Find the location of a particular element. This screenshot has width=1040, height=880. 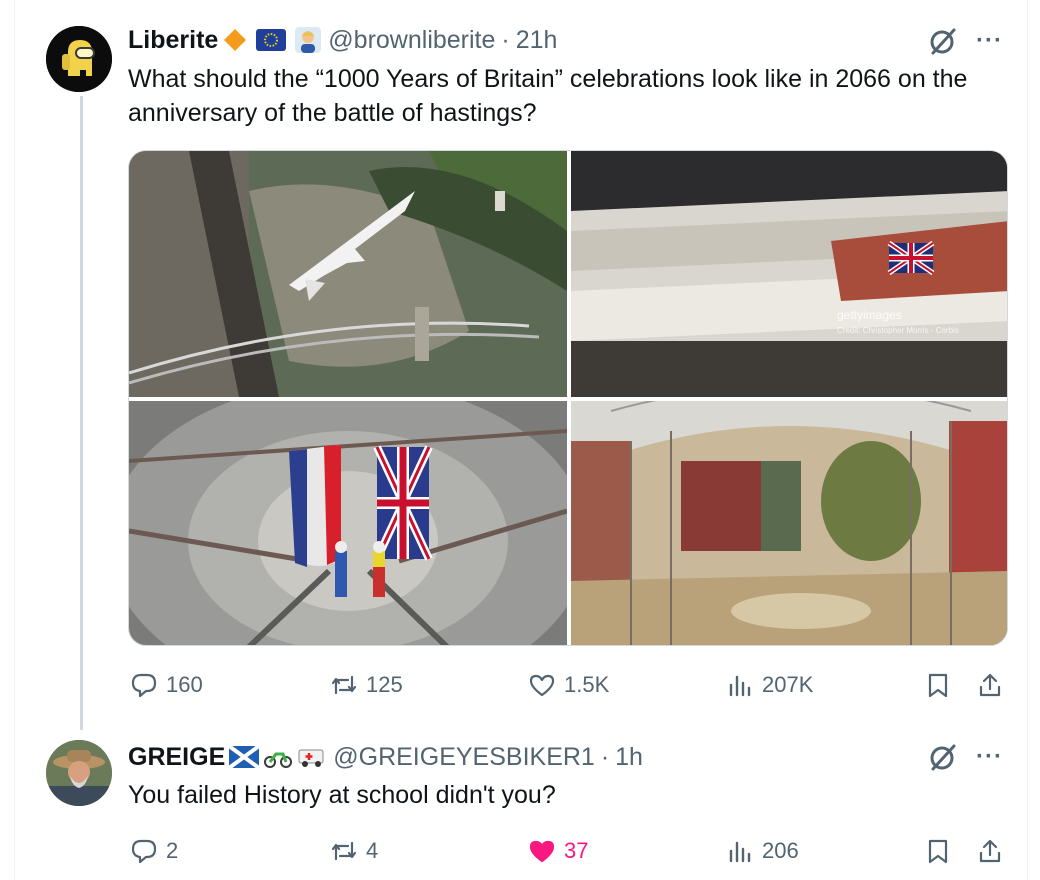

like-button: 1.5K is located at coordinates (568, 685).